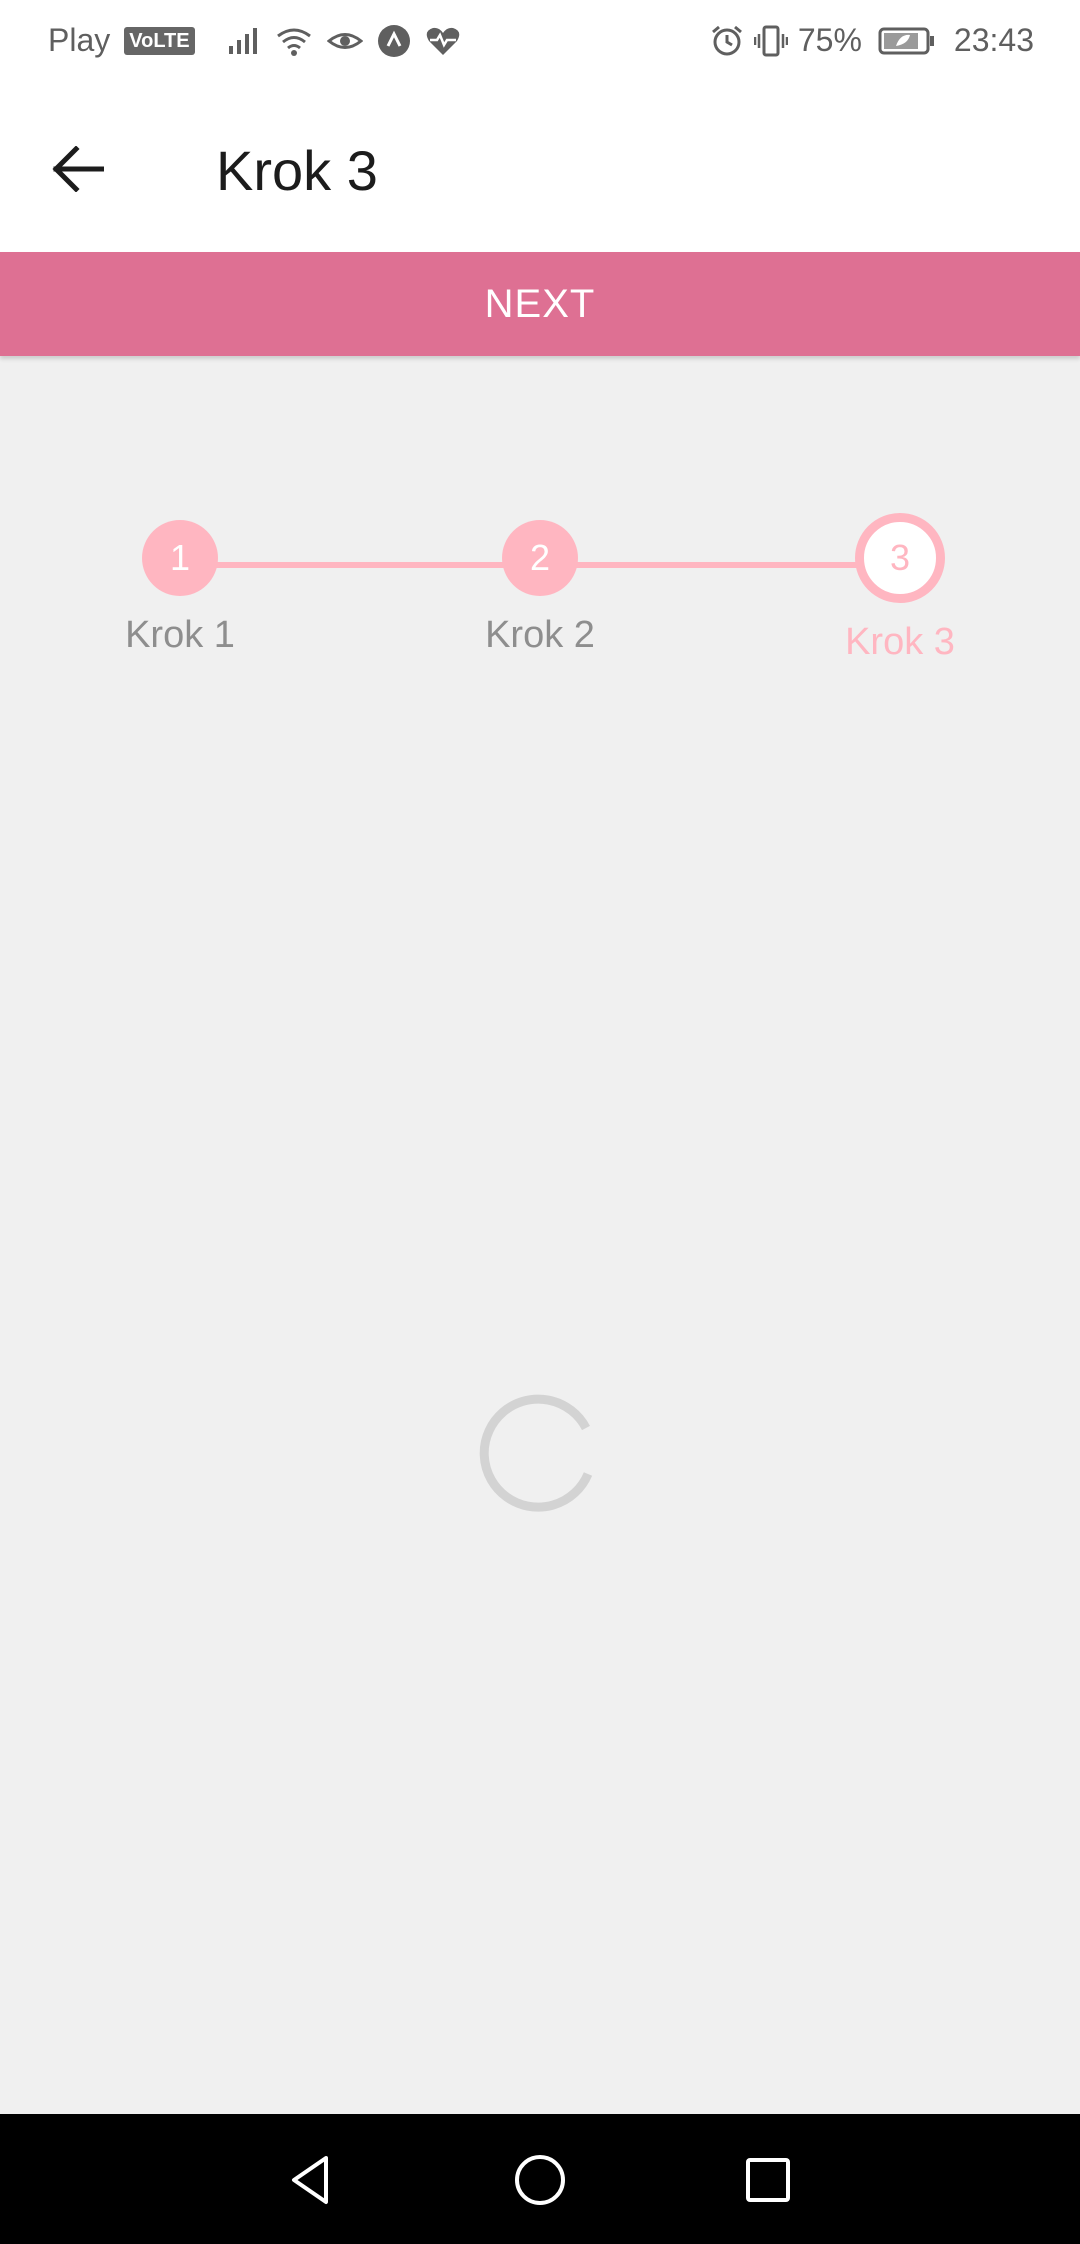 Image resolution: width=1080 pixels, height=2244 pixels. What do you see at coordinates (829, 40) in the screenshot?
I see `battery-percent: 75%` at bounding box center [829, 40].